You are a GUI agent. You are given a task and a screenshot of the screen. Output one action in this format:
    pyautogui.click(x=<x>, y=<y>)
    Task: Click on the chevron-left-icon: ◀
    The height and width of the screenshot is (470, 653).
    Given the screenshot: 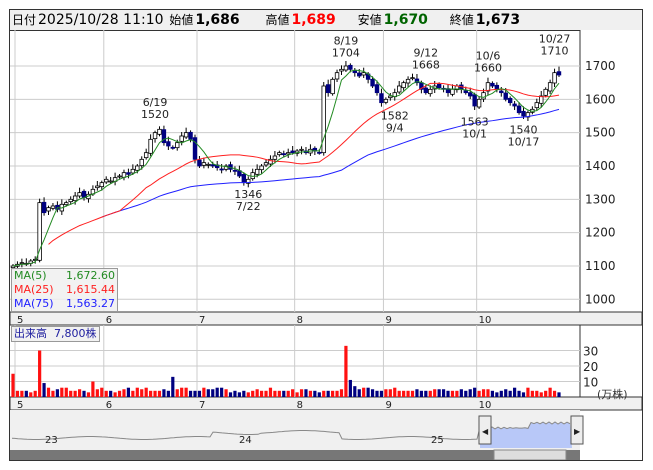 What is the action you would take?
    pyautogui.click(x=485, y=431)
    